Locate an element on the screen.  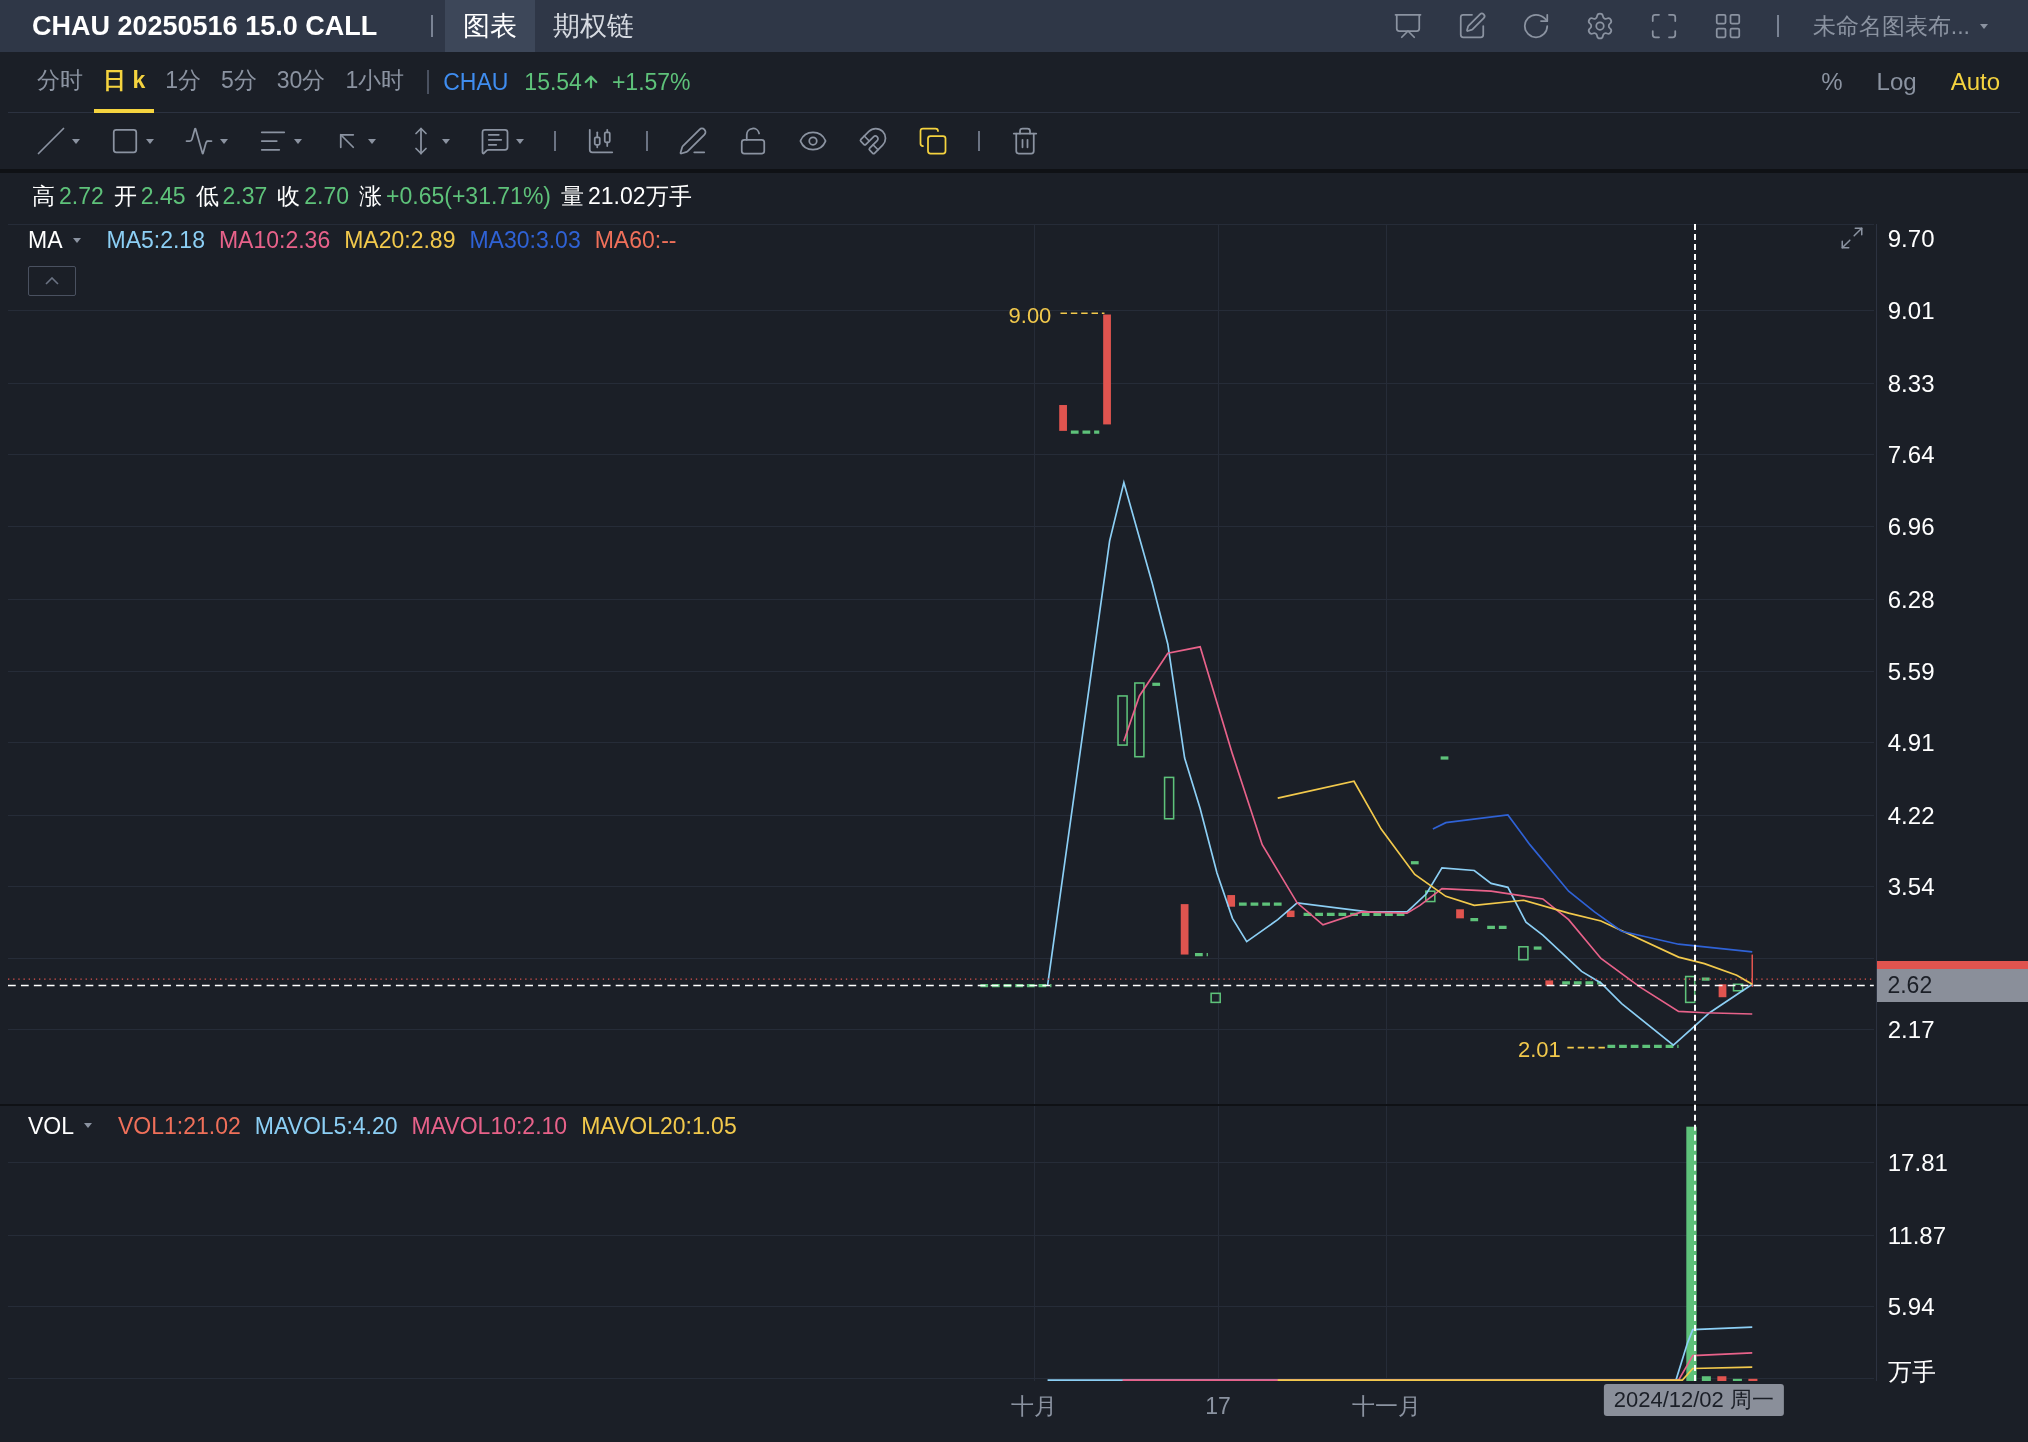
quote-change: +1.57% is located at coordinates (651, 82).